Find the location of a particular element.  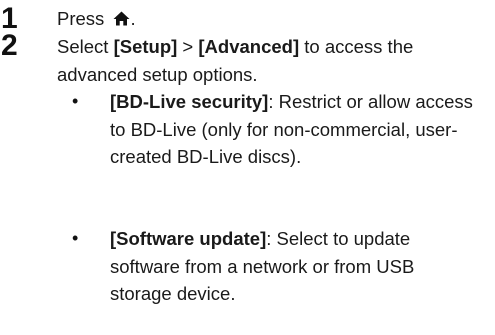

home-icon is located at coordinates (121, 18).